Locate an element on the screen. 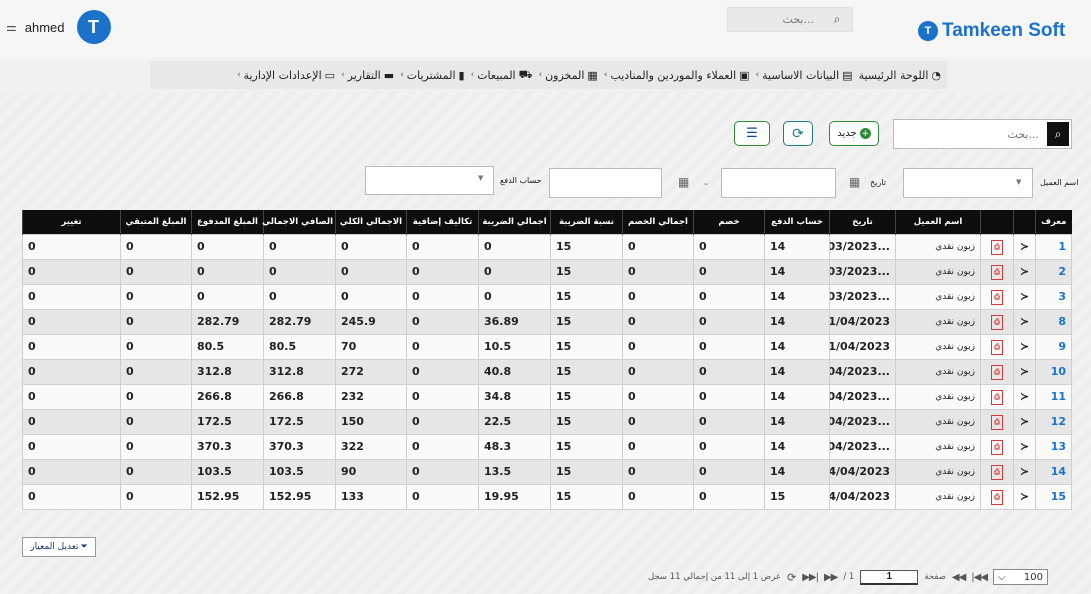  nav-item: ▦ المخزون ‹ is located at coordinates (567, 75).